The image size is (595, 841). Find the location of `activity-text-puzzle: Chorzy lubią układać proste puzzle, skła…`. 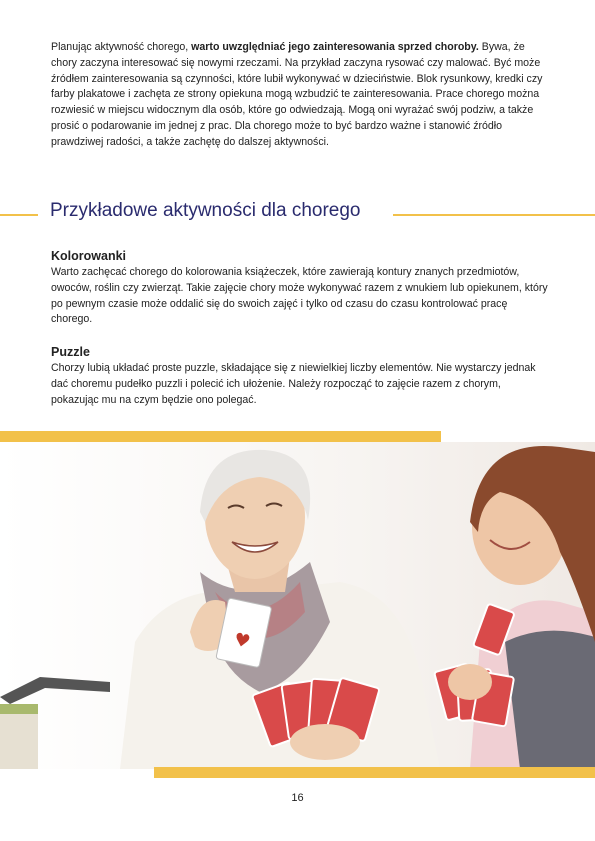

activity-text-puzzle: Chorzy lubią układać proste puzzle, skła… is located at coordinates (293, 384).